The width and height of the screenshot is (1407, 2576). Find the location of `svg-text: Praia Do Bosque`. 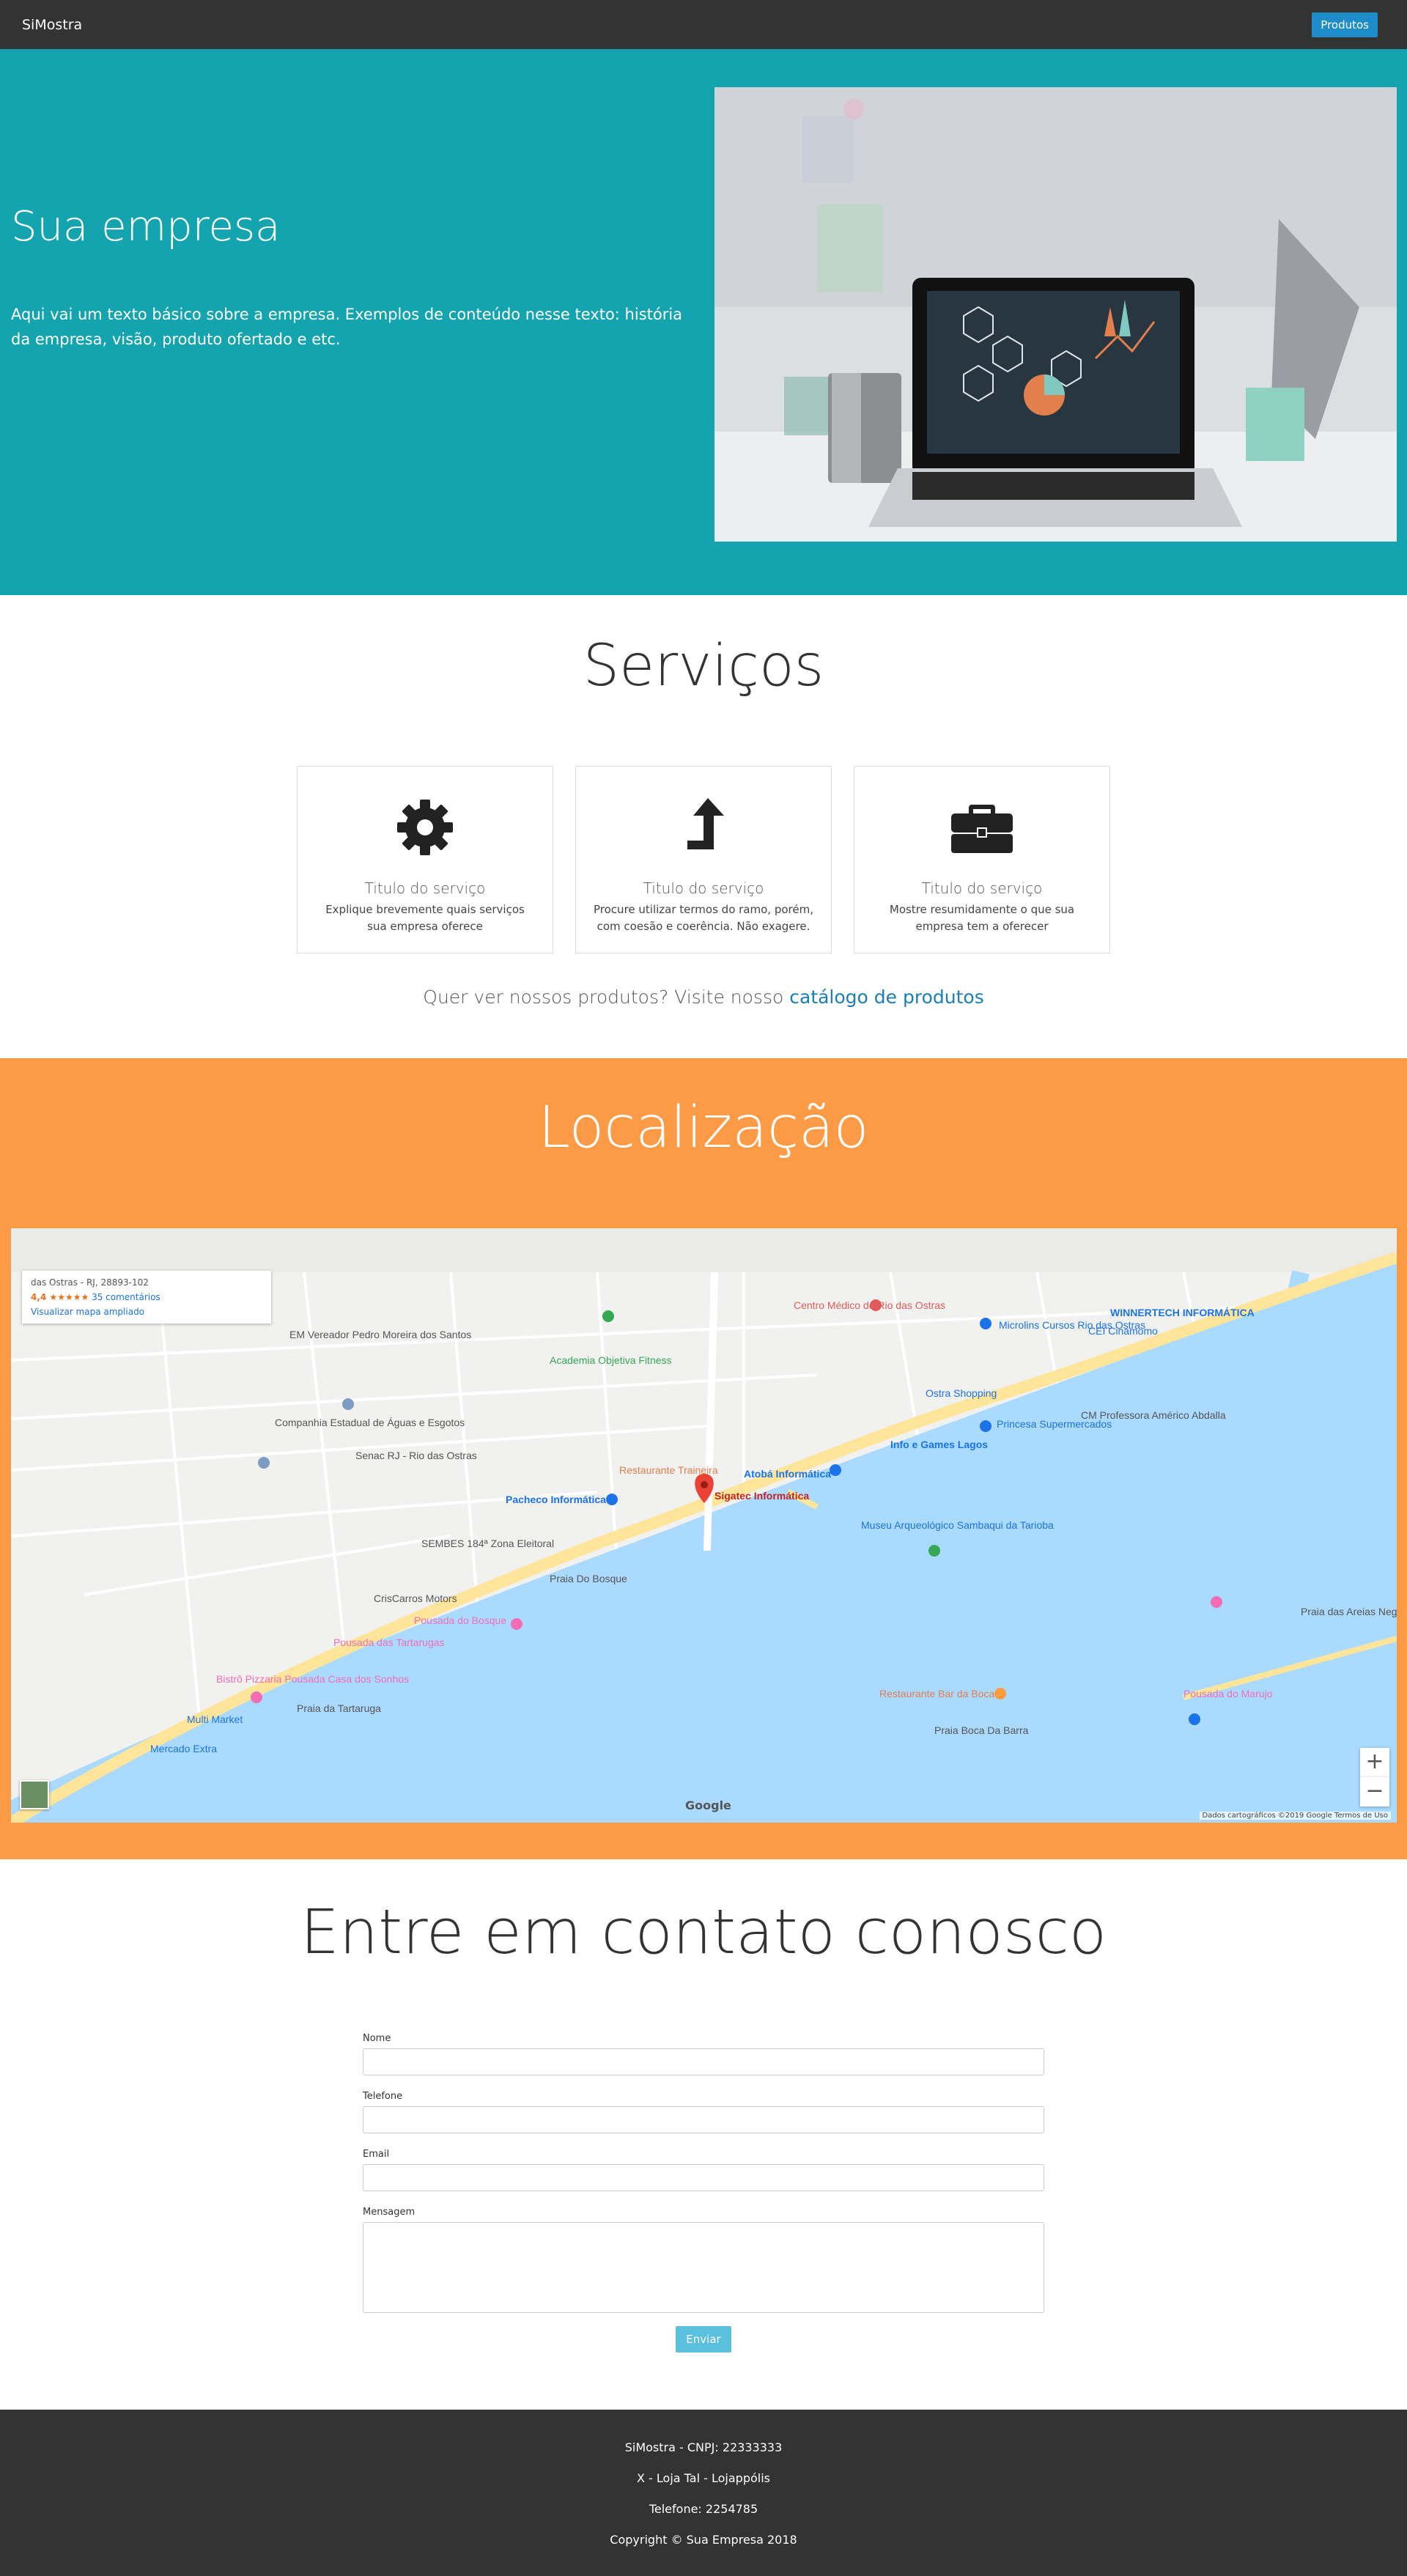

svg-text: Praia Do Bosque is located at coordinates (588, 1578).